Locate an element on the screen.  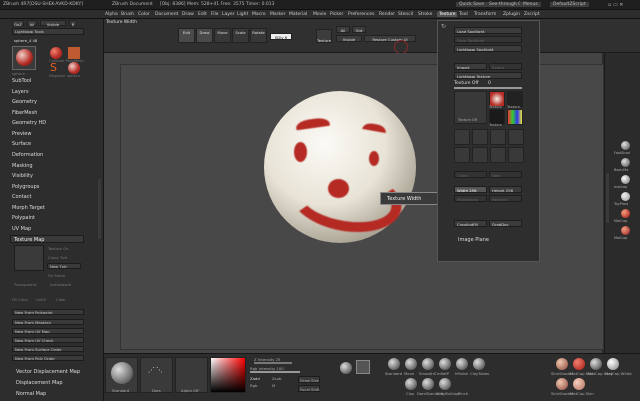
alpha-thumb: Alpha Off is located at coordinates (191, 375).